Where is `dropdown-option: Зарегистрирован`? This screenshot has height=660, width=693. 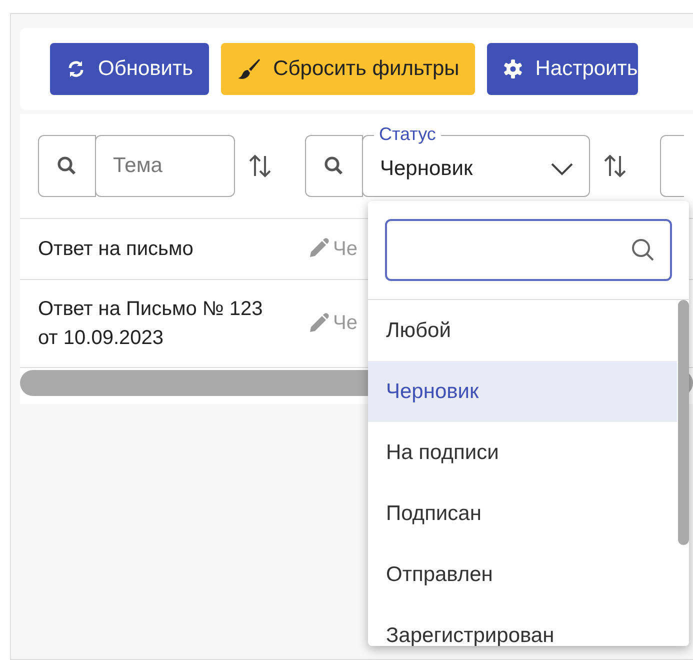 dropdown-option: Зарегистрирован is located at coordinates (522, 625).